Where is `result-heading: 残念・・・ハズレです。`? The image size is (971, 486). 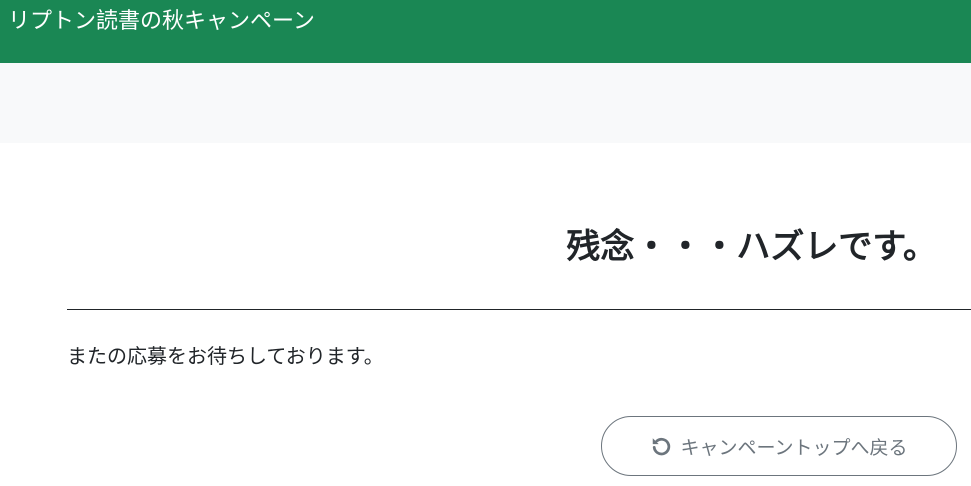 result-heading: 残念・・・ハズレです。 is located at coordinates (751, 247).